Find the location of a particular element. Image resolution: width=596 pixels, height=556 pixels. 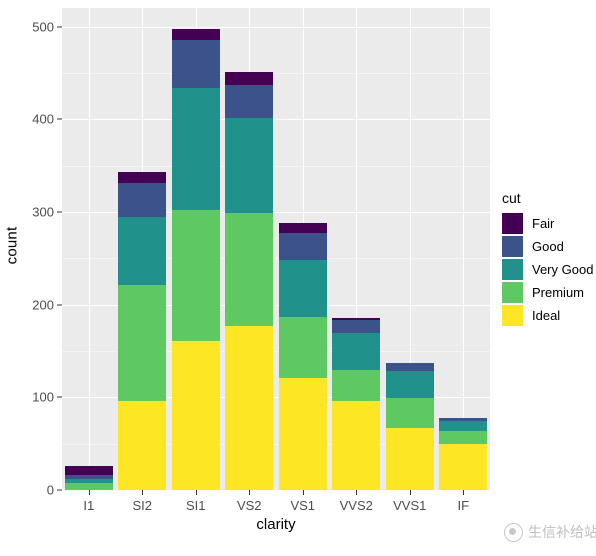

watermark: 生信补给站 is located at coordinates (550, 532).